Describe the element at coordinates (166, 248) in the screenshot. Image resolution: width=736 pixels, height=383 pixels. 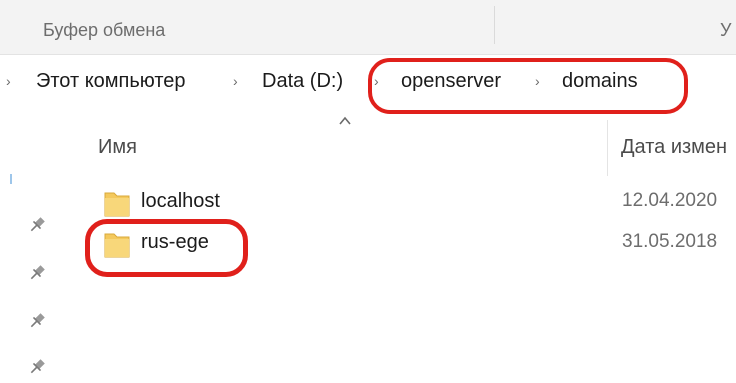
I see `file-highlight-annotation` at that location.